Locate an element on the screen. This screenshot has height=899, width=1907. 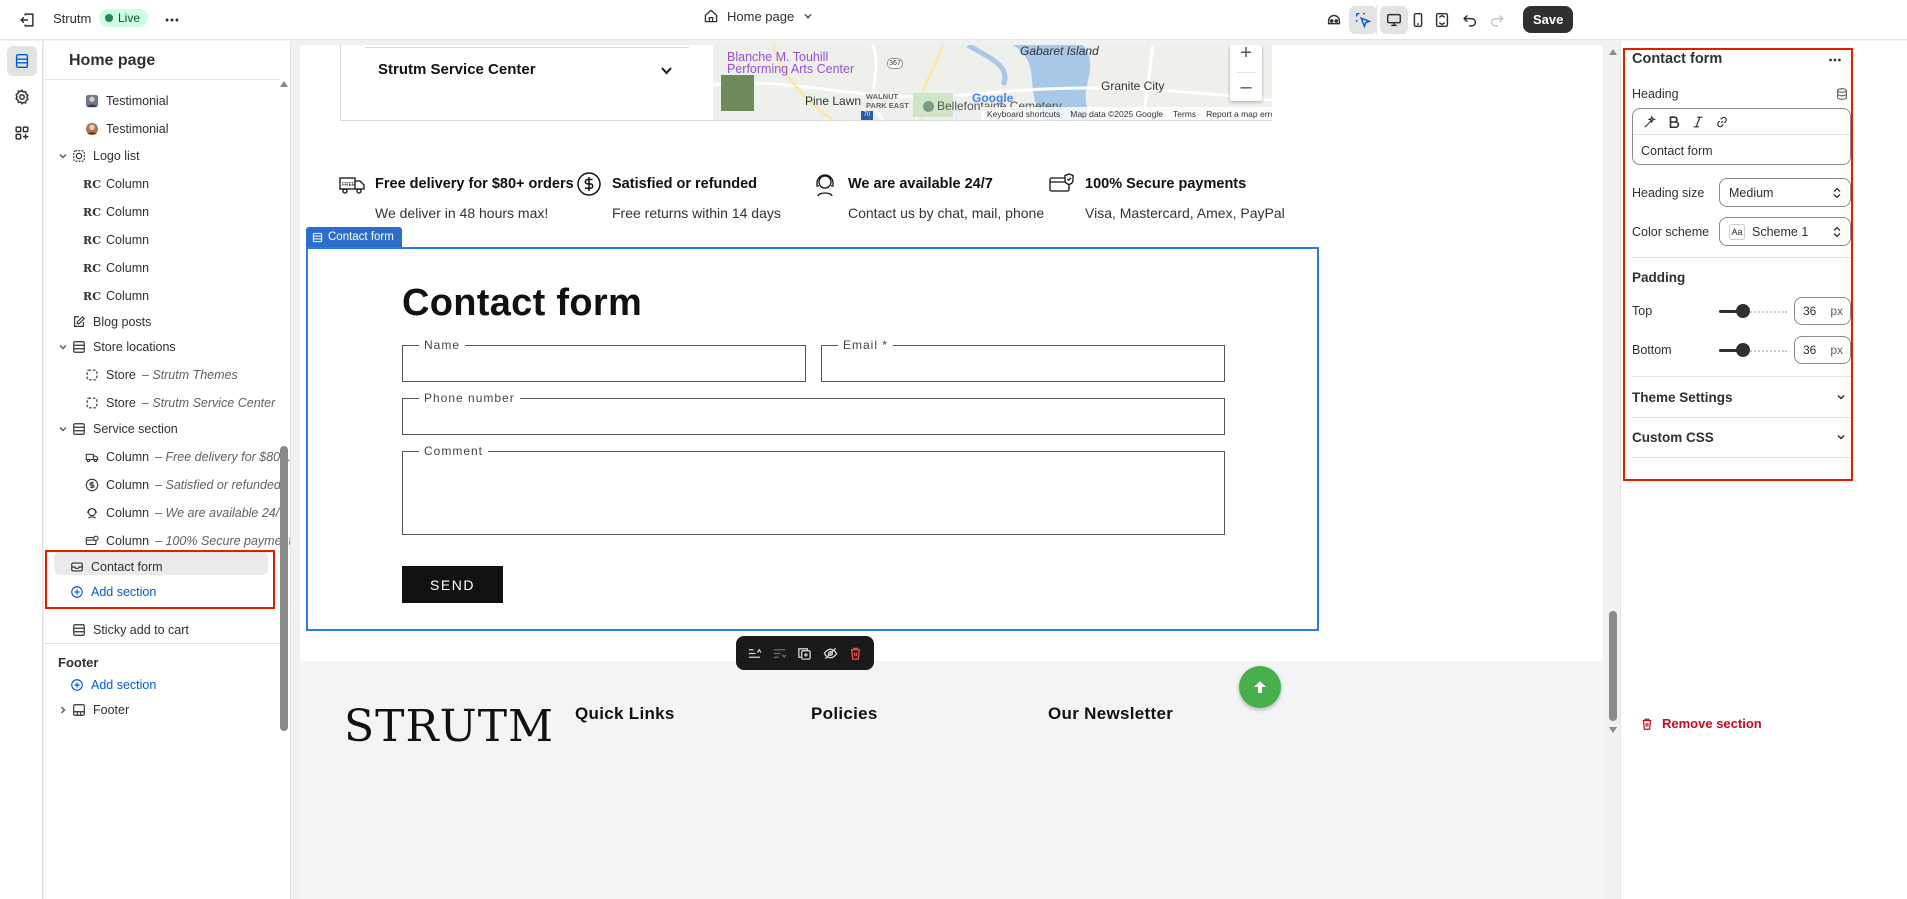
undo-icon is located at coordinates (1470, 20).